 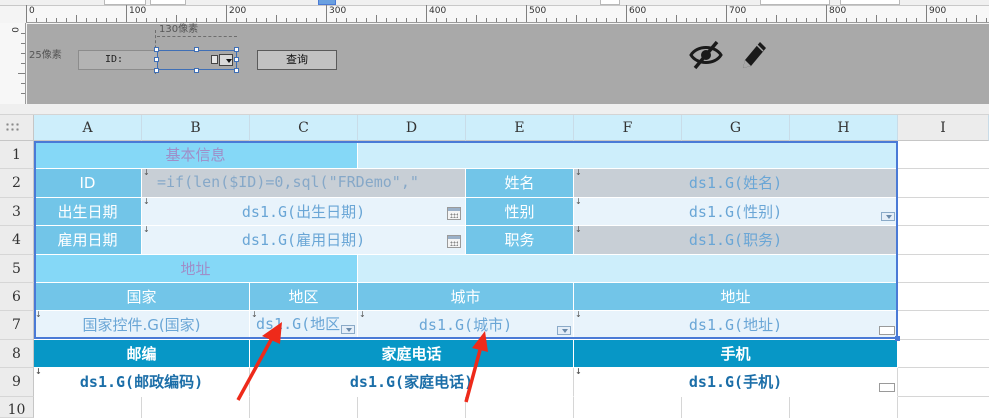 I want to click on cell-birth-value: ↓ ds1.G(出生日期), so click(x=304, y=212).